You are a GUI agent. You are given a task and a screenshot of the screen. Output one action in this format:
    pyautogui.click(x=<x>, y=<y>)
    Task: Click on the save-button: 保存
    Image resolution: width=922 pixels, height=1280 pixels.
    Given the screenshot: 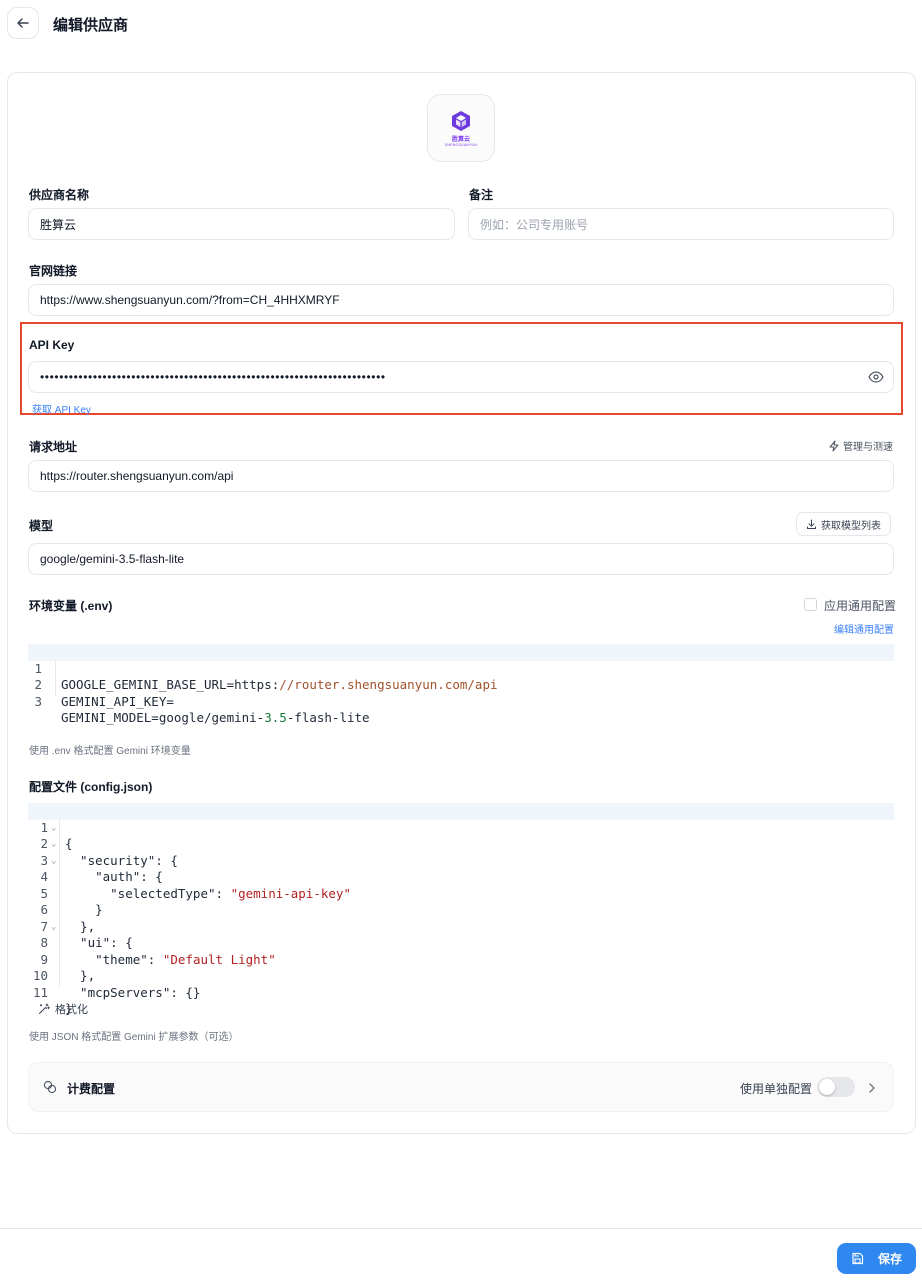 What is the action you would take?
    pyautogui.click(x=876, y=1258)
    